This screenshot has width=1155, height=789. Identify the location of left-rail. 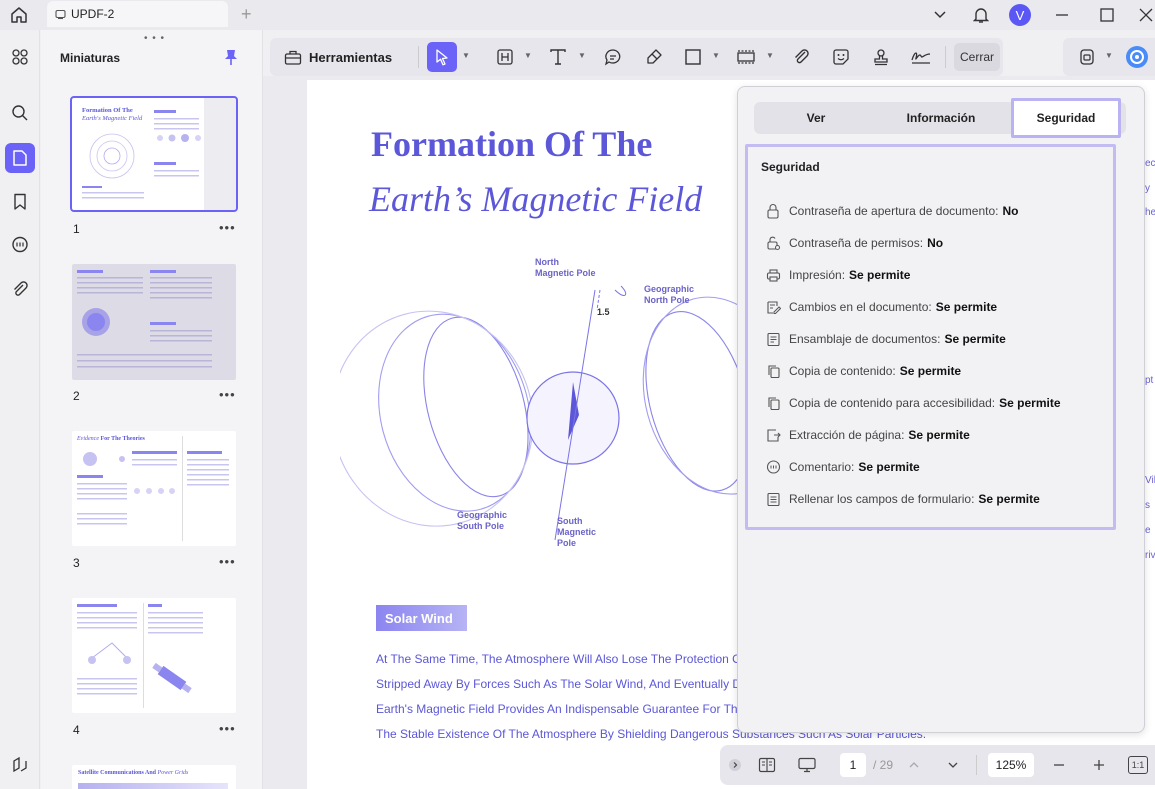
(20, 409).